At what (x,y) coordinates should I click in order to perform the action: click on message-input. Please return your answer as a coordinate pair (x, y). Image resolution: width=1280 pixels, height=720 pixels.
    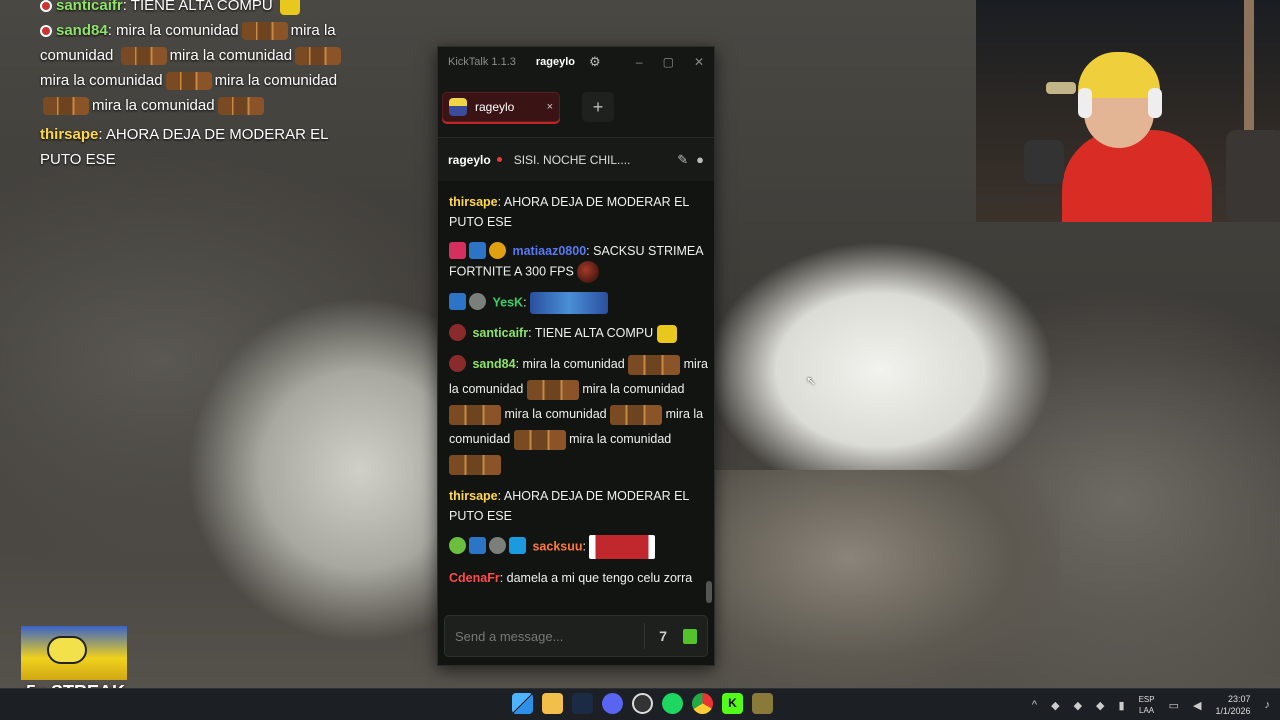
    Looking at the image, I should click on (535, 636).